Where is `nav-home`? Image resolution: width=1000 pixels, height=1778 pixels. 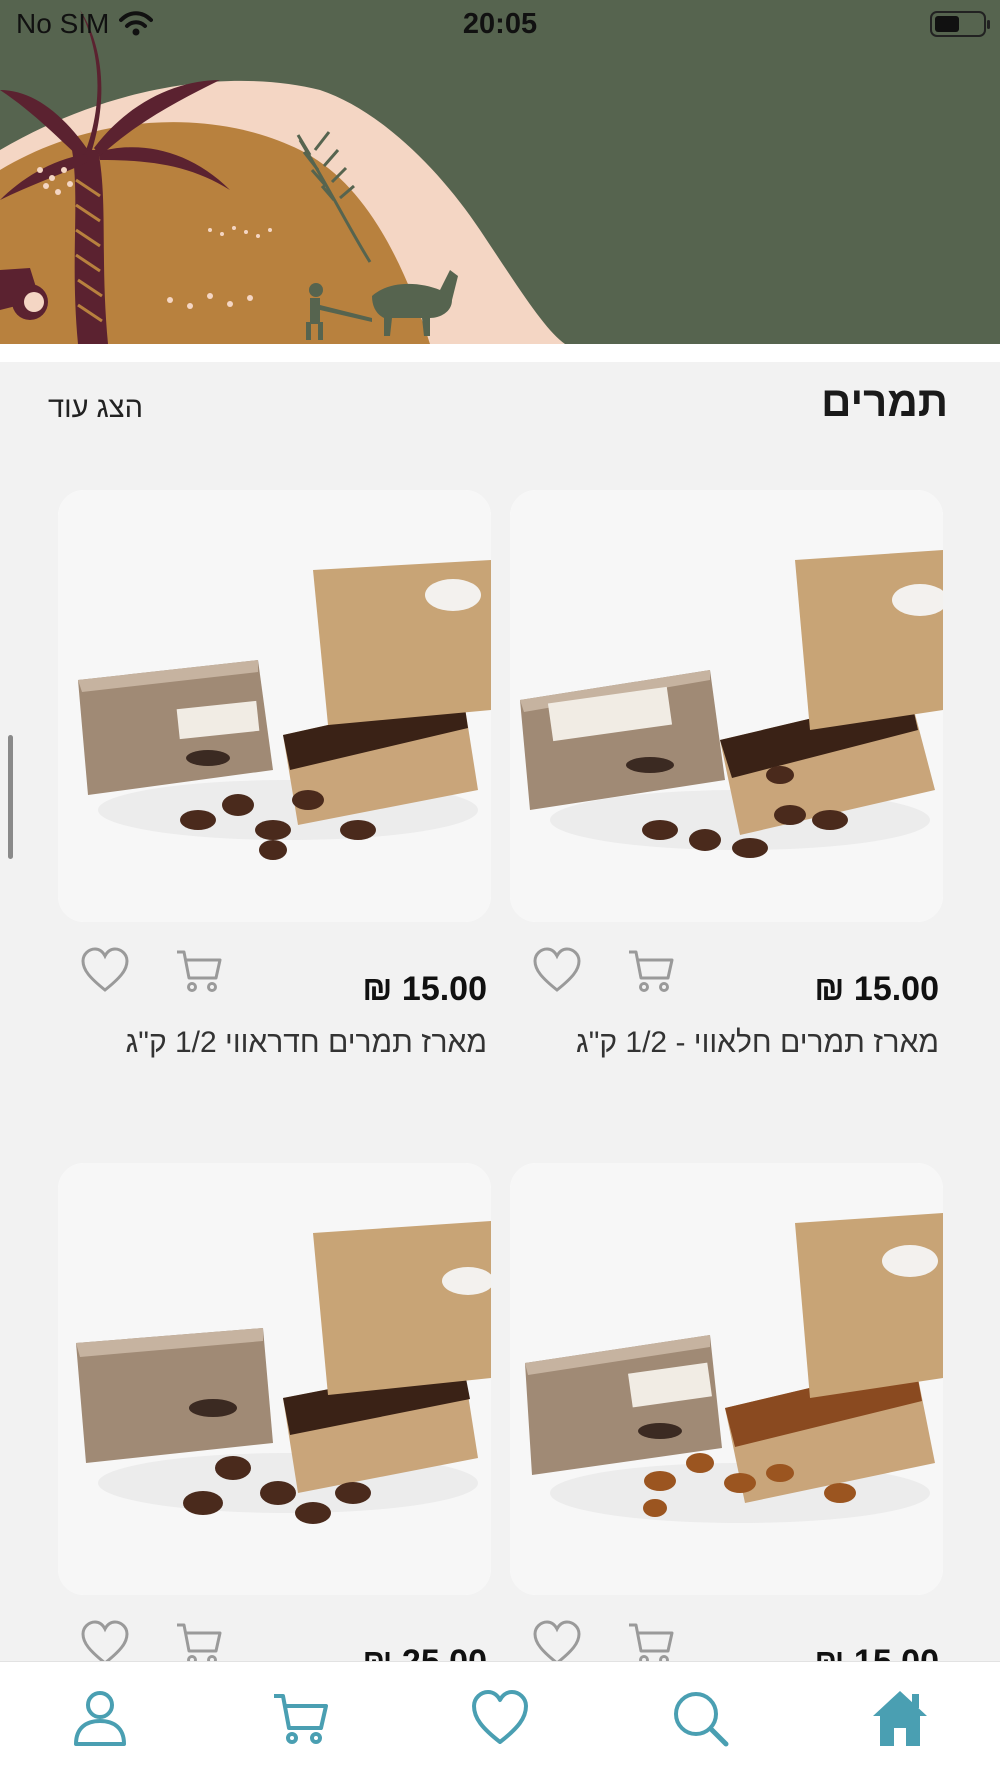 nav-home is located at coordinates (900, 1718).